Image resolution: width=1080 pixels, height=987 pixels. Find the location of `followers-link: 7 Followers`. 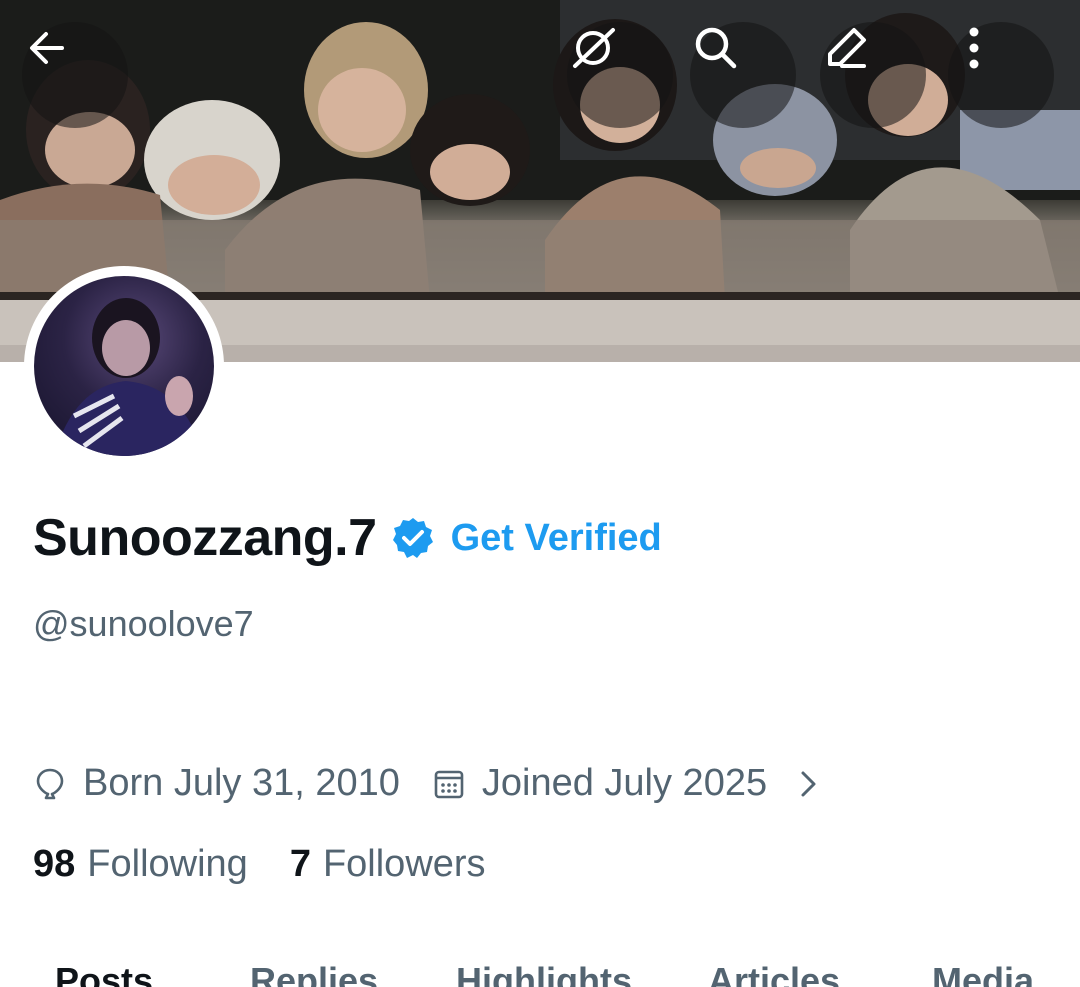

followers-link: 7 Followers is located at coordinates (388, 864).